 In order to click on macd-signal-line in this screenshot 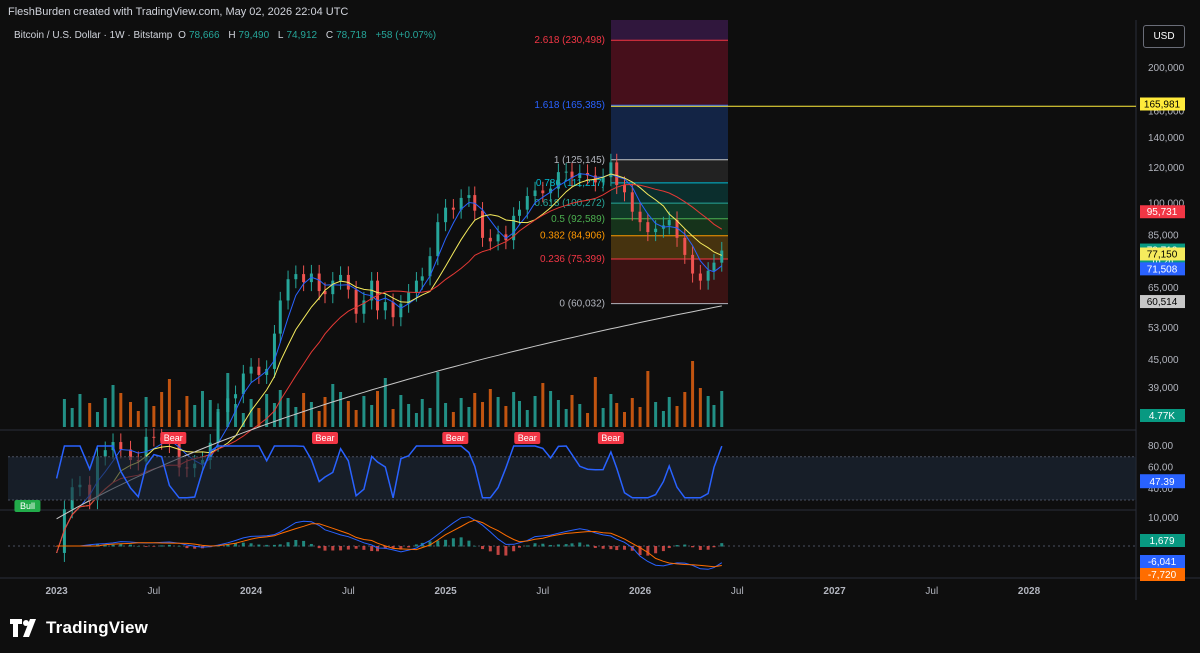, I will do `click(389, 543)`.